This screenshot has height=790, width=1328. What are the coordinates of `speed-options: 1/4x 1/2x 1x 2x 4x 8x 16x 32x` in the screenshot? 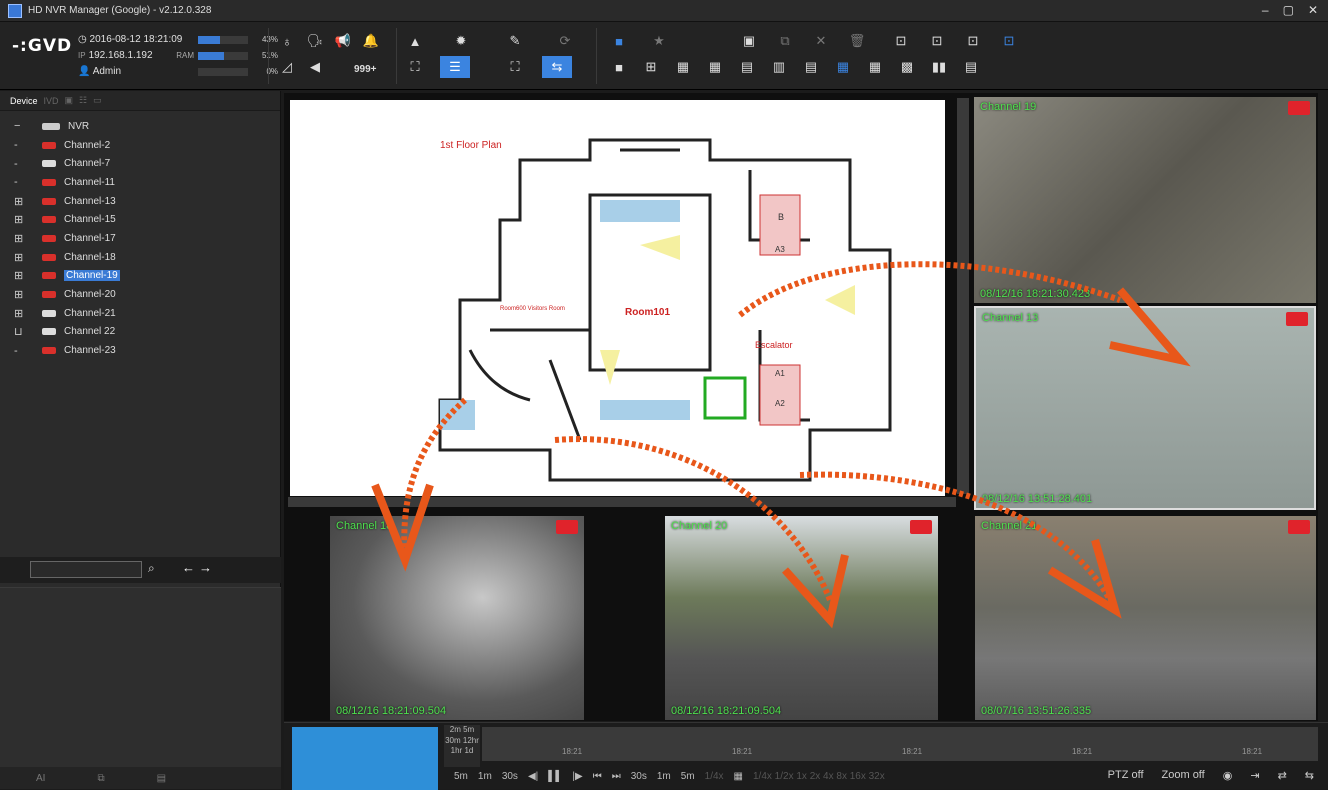 It's located at (819, 776).